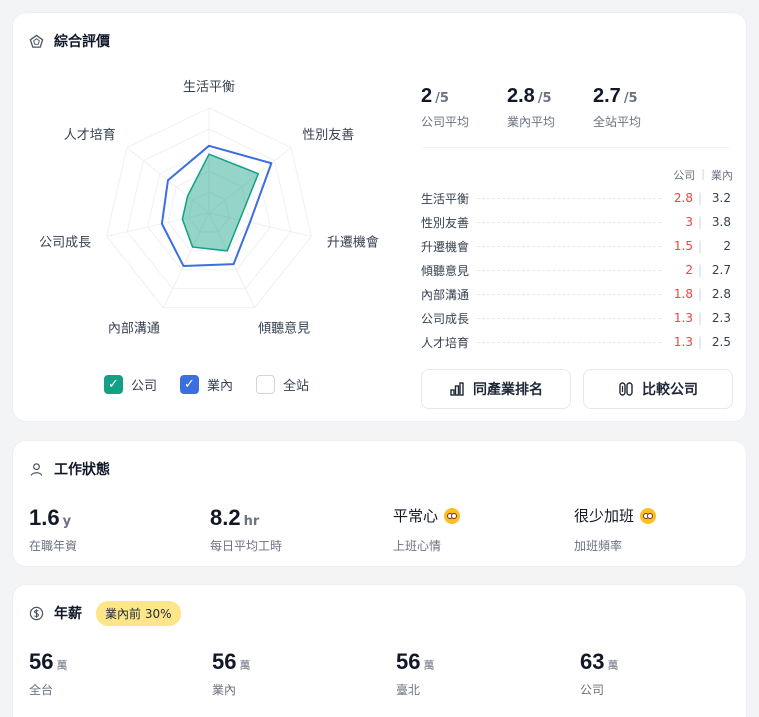  Describe the element at coordinates (134, 328) in the screenshot. I see `radar-axis-label: 內部溝通` at that location.